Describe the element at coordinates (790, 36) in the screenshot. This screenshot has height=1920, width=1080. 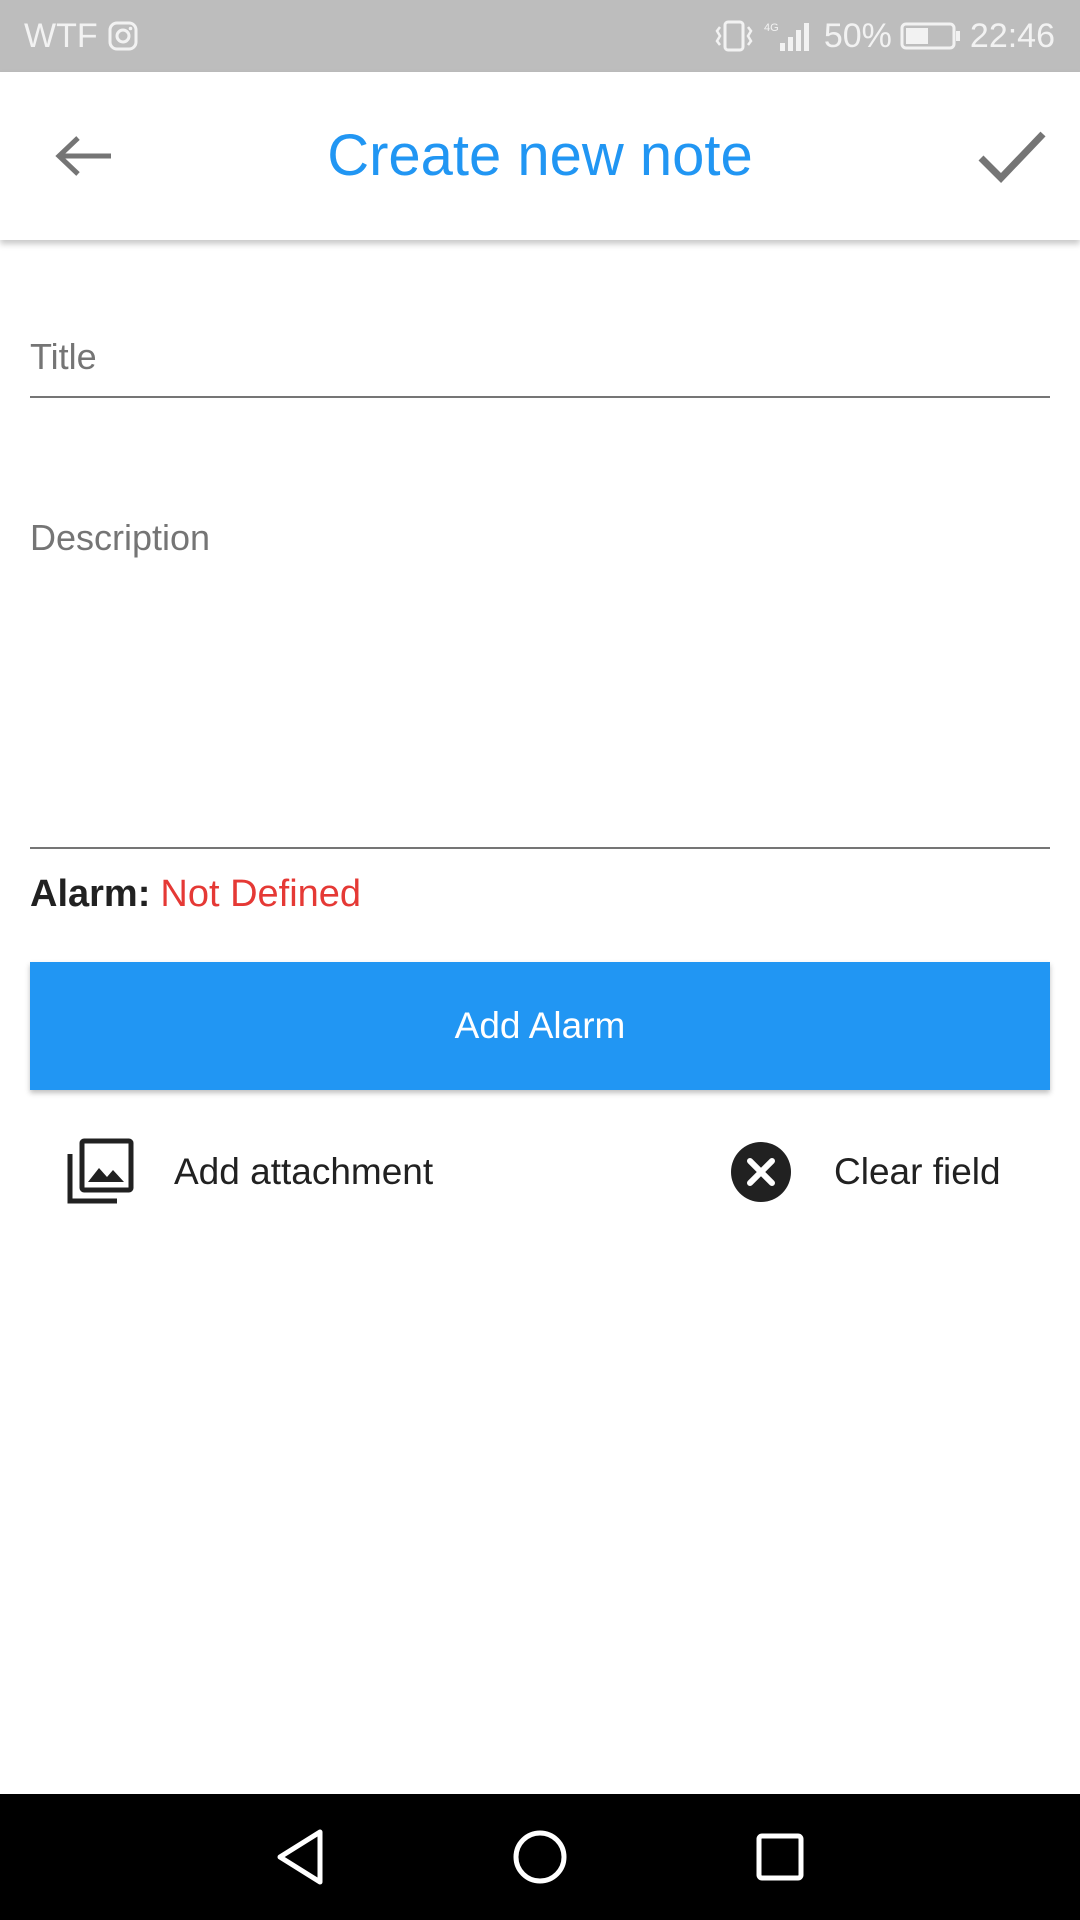
I see `signal-icon: 4G` at that location.